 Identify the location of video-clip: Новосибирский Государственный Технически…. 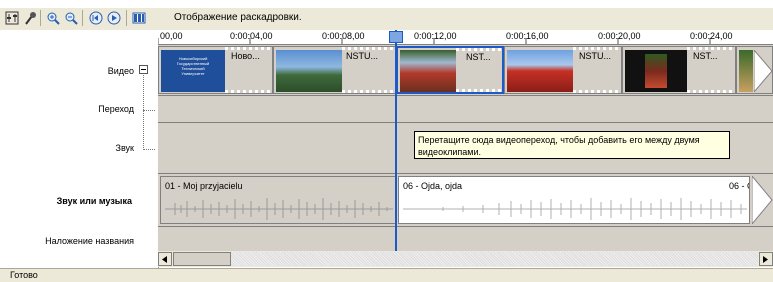
(215, 70).